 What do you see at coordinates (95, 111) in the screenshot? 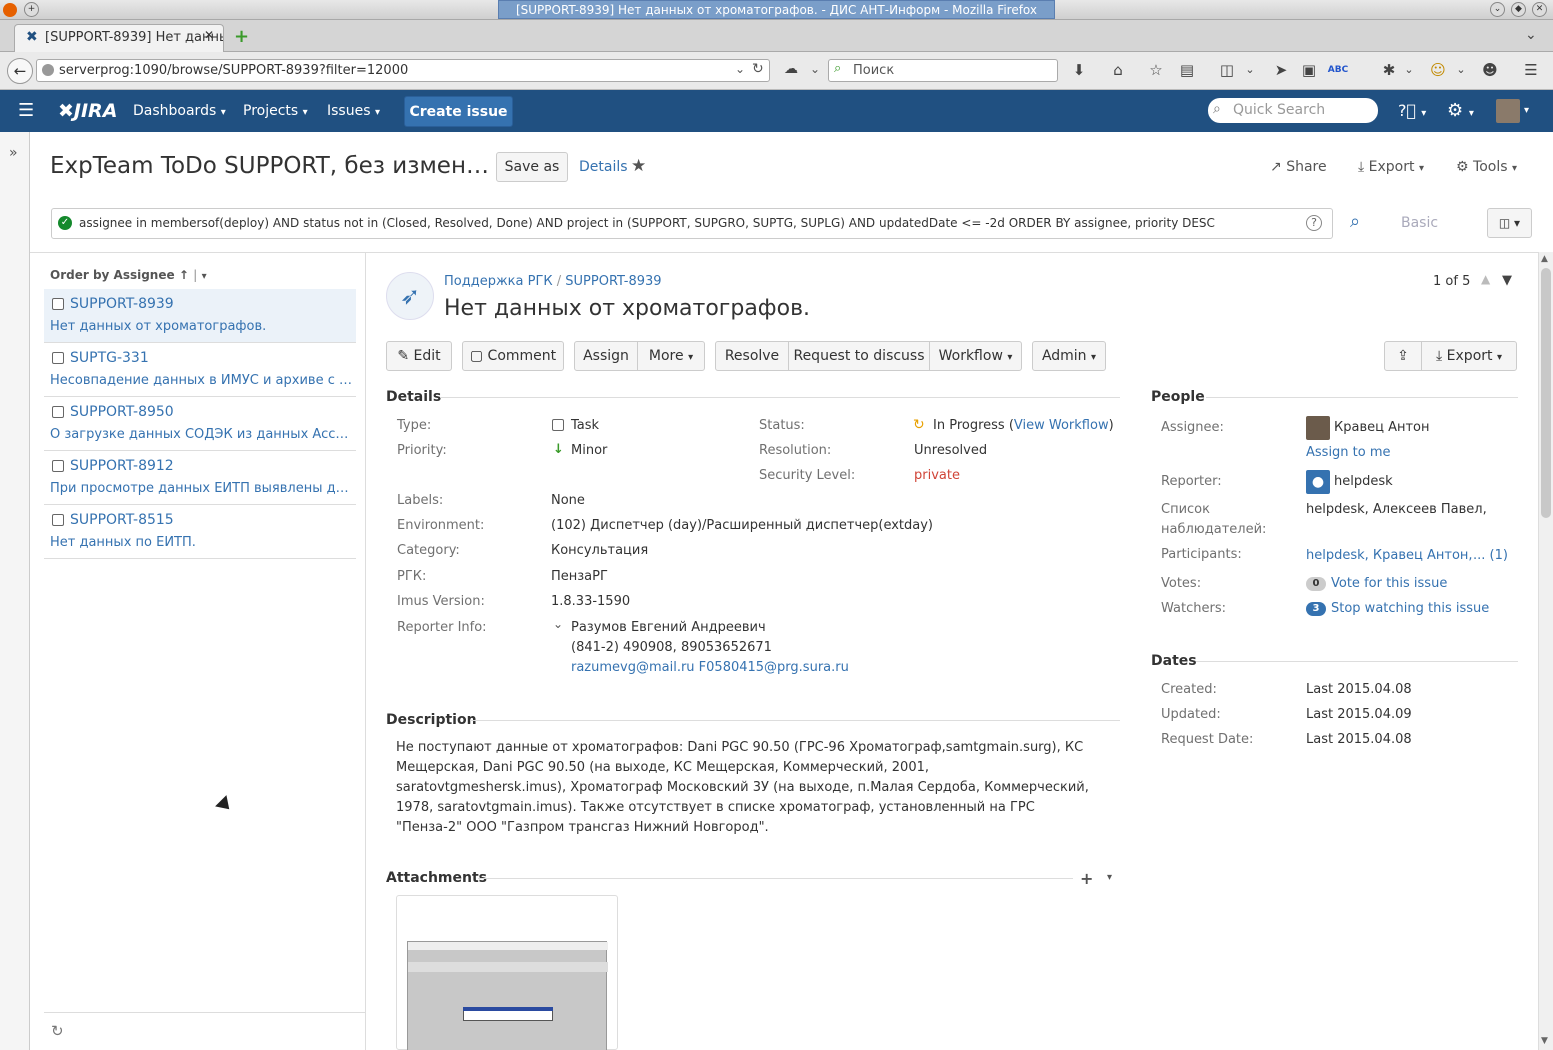
I see `logo-text: JIRA` at bounding box center [95, 111].